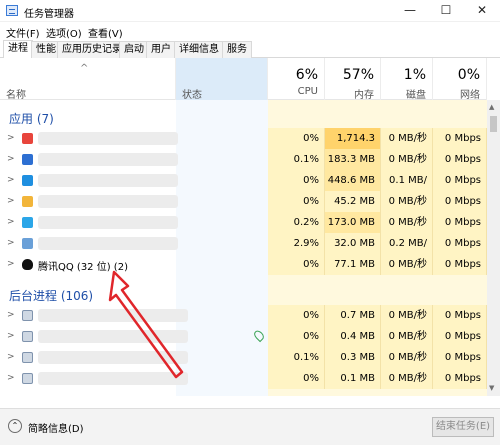 This screenshot has height=445, width=500. I want to click on maximize-button: ☐, so click(446, 11).